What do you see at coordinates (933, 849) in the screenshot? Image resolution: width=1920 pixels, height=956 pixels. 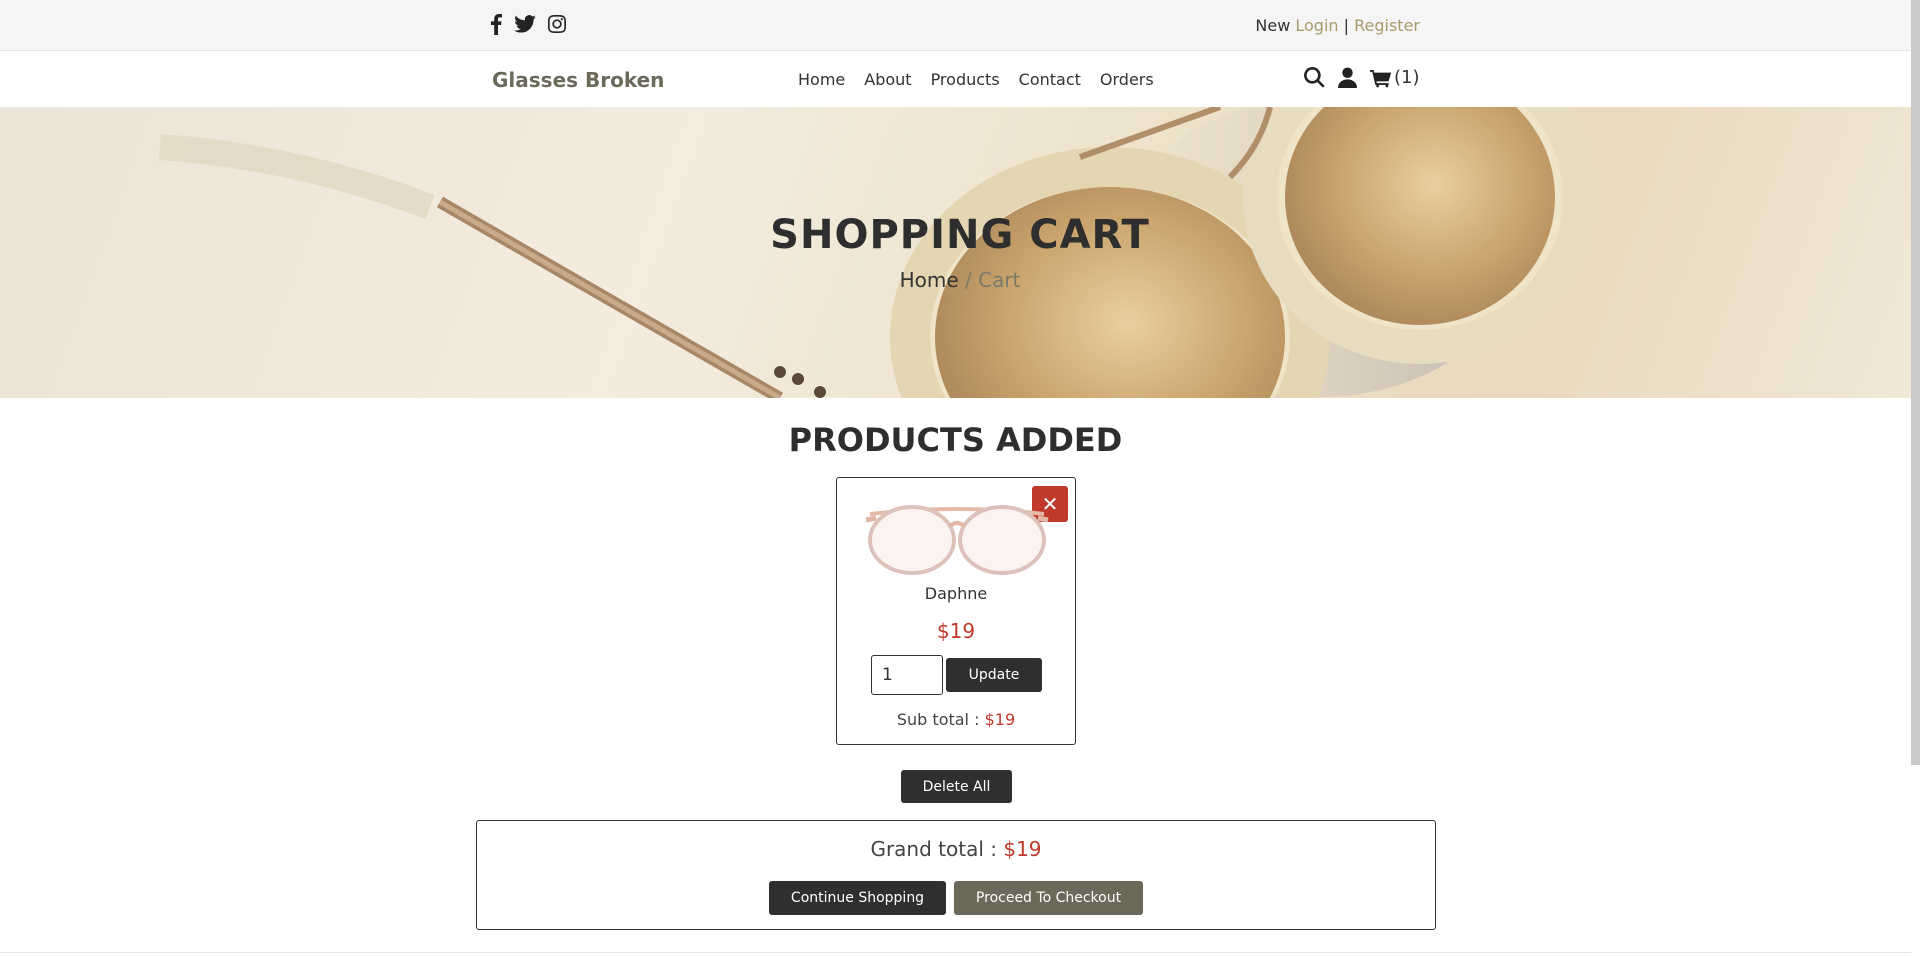 I see `grand-total-label: Grand total :` at bounding box center [933, 849].